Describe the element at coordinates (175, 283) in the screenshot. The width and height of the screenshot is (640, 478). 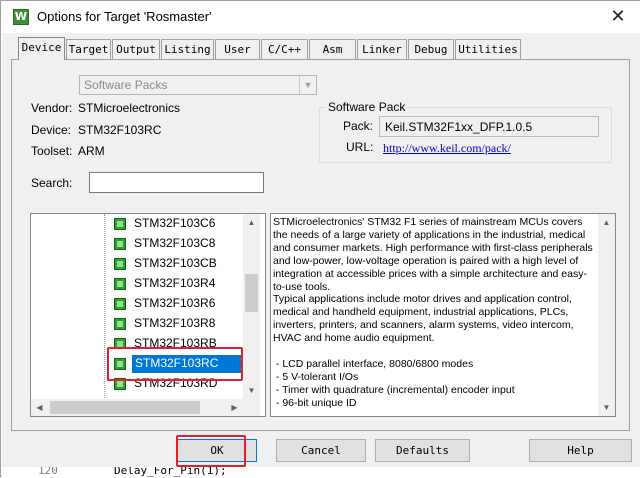
I see `tree-item-label: STM32F103R4` at that location.